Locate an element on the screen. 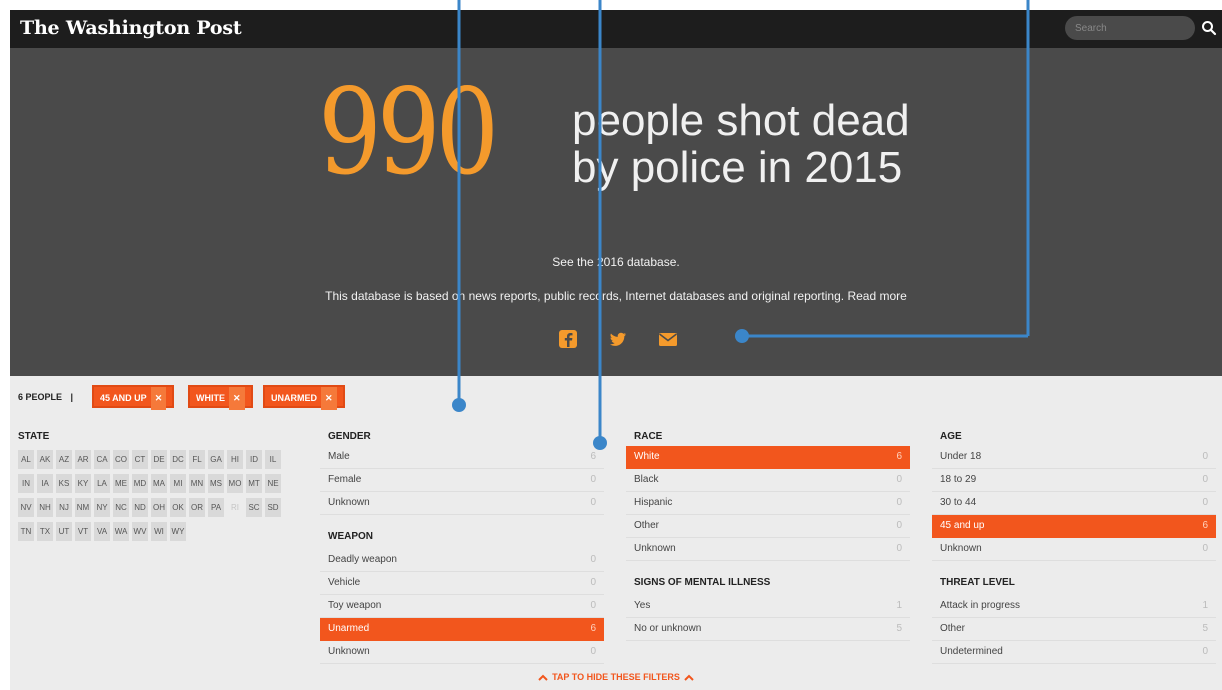  state-button: IN is located at coordinates (26, 483).